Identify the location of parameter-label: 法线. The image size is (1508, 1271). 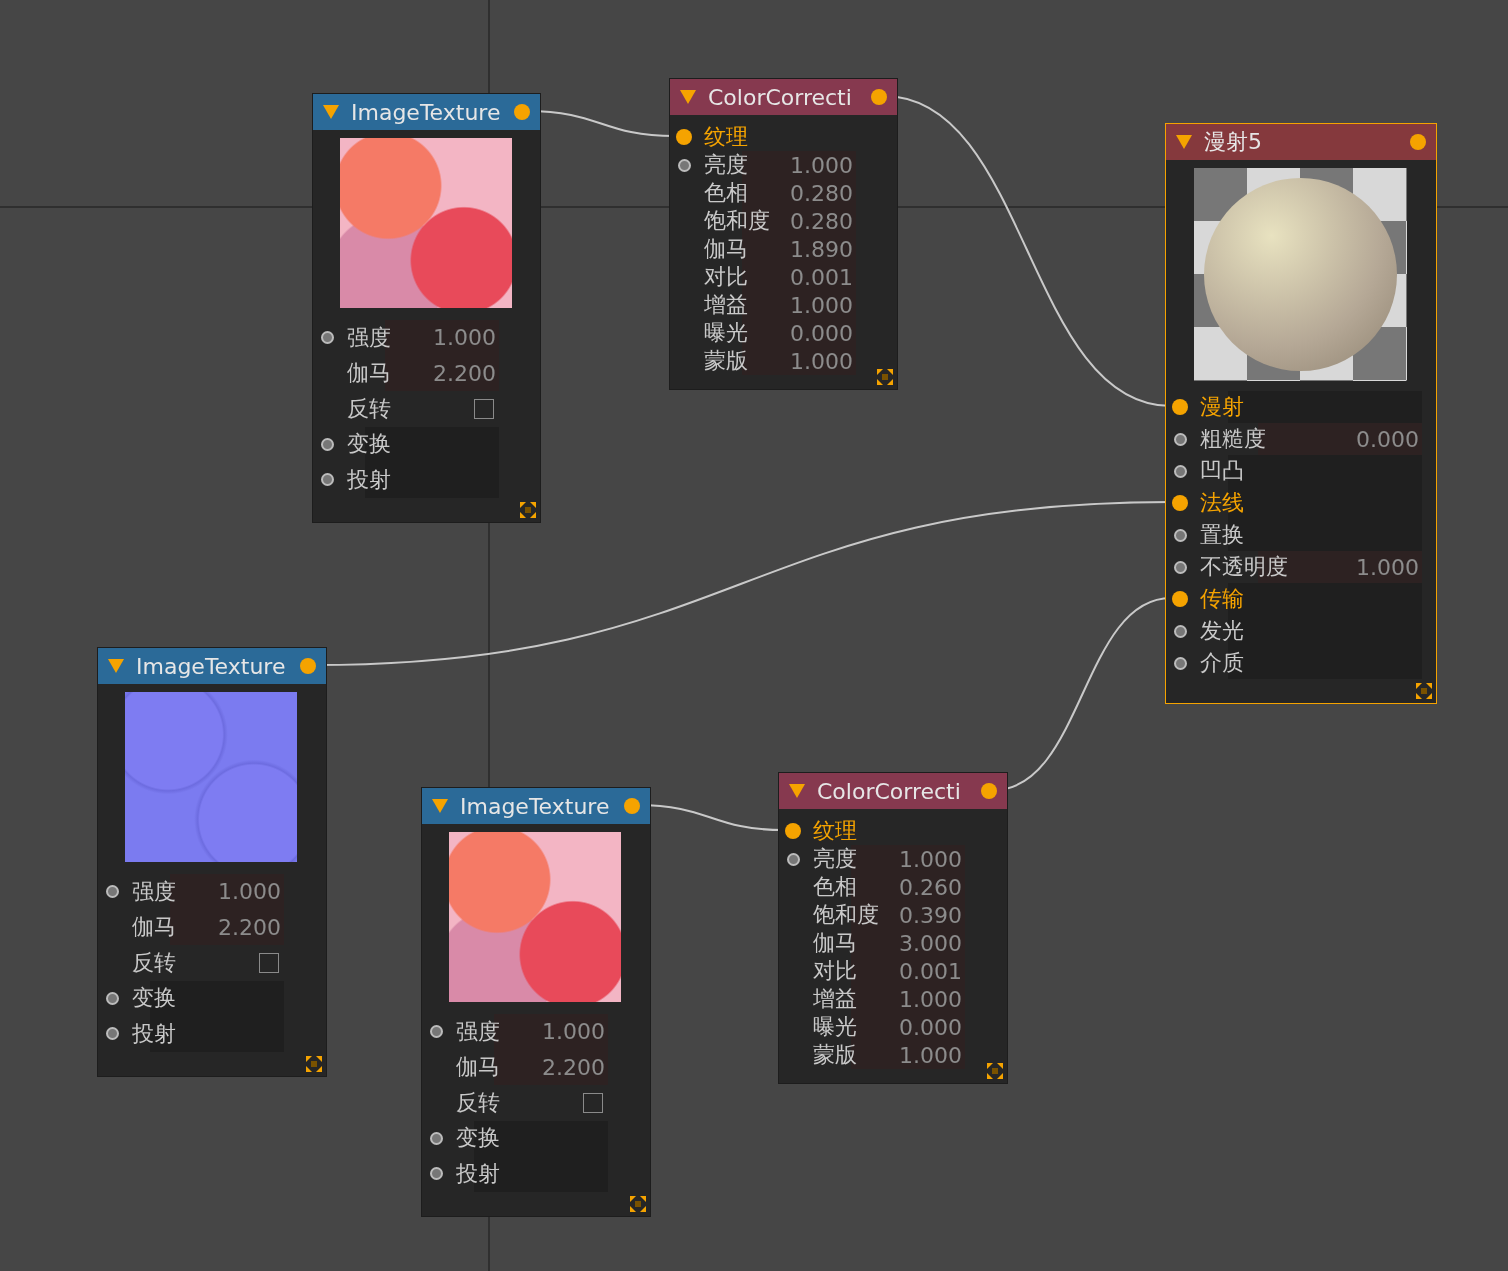
(1222, 503).